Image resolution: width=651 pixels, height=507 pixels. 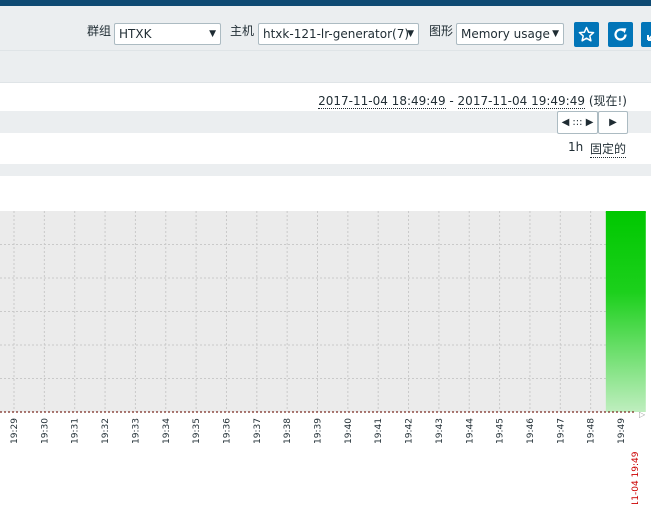 What do you see at coordinates (242, 31) in the screenshot?
I see `host-label: 主机` at bounding box center [242, 31].